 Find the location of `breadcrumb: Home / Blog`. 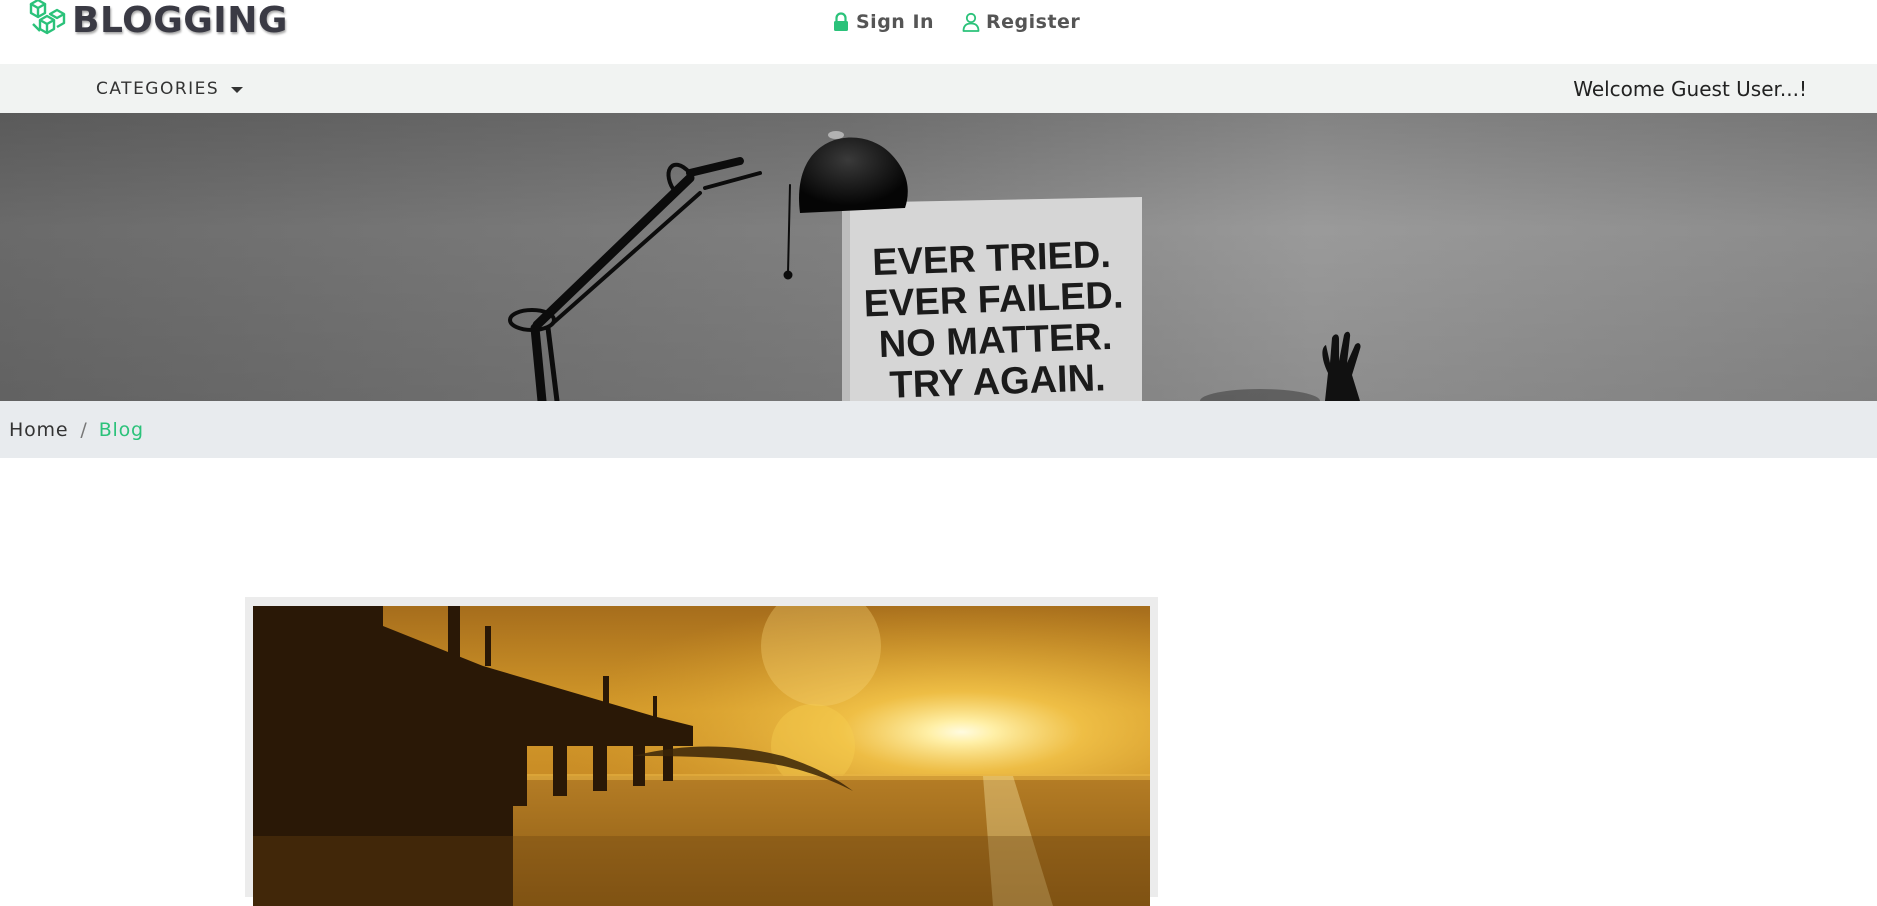

breadcrumb: Home / Blog is located at coordinates (938, 429).